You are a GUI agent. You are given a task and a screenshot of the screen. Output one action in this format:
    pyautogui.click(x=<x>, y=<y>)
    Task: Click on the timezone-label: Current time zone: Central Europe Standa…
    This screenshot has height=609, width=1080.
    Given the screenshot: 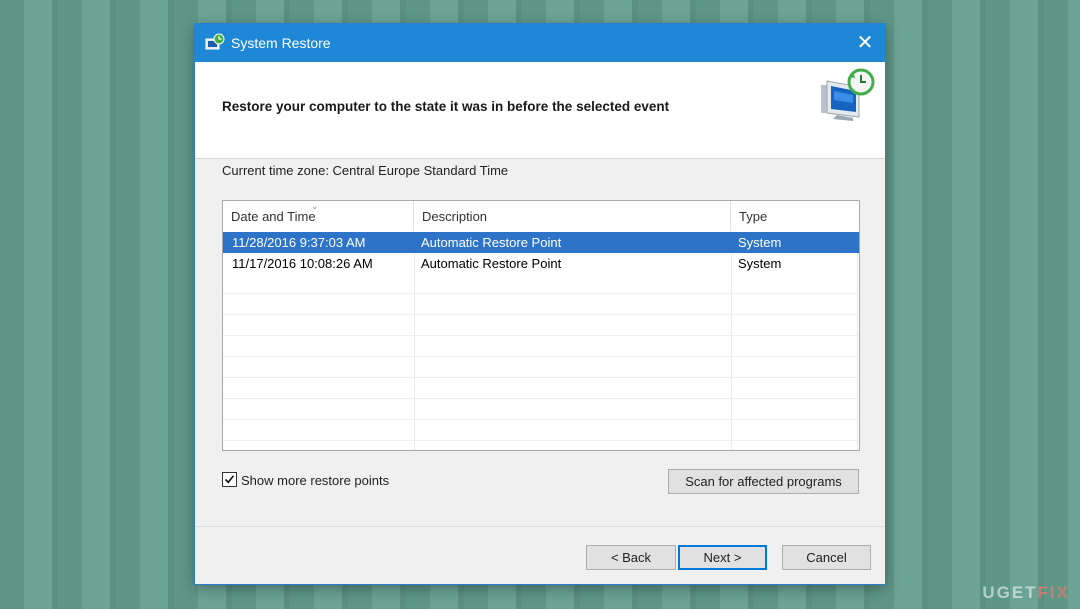 What is the action you would take?
    pyautogui.click(x=365, y=170)
    